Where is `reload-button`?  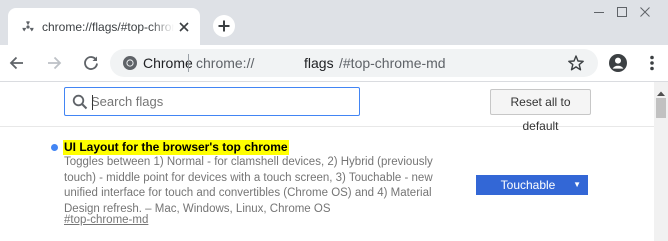
reload-button is located at coordinates (91, 63).